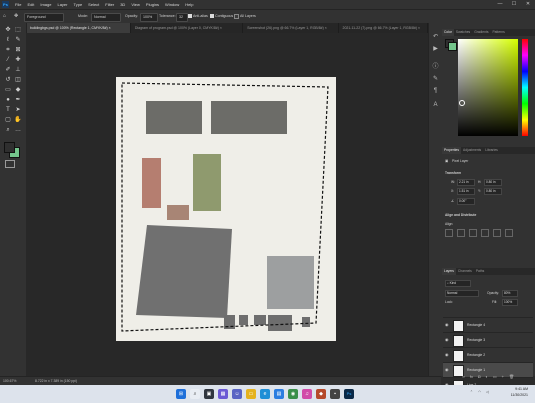  Describe the element at coordinates (18, 60) in the screenshot. I see `healing-tool-icon: ✚` at that location.